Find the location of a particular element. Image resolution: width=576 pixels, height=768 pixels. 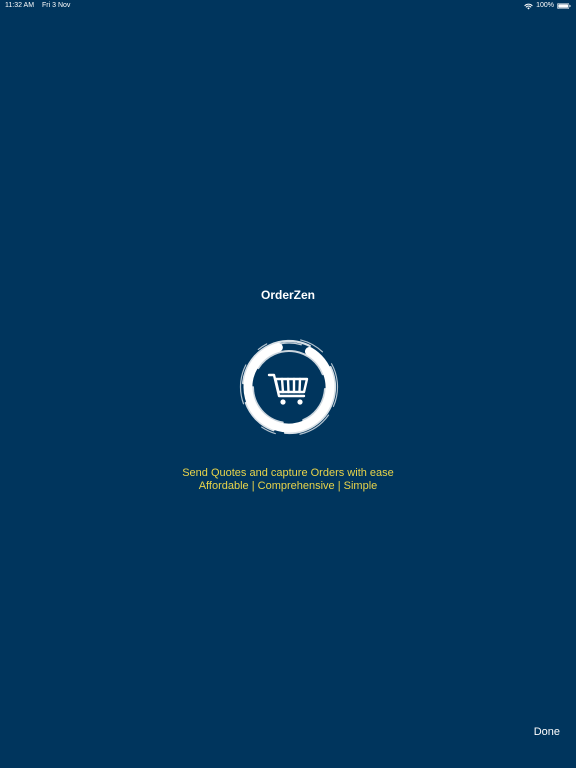

app-title: OrderZen is located at coordinates (287, 295).